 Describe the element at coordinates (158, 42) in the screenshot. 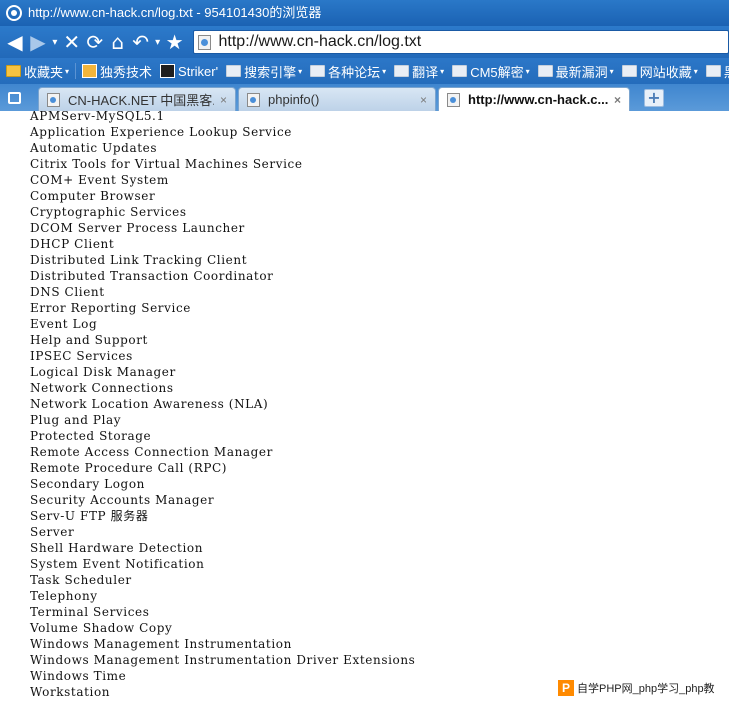

I see `undo-dropdown-icon: ▾` at that location.